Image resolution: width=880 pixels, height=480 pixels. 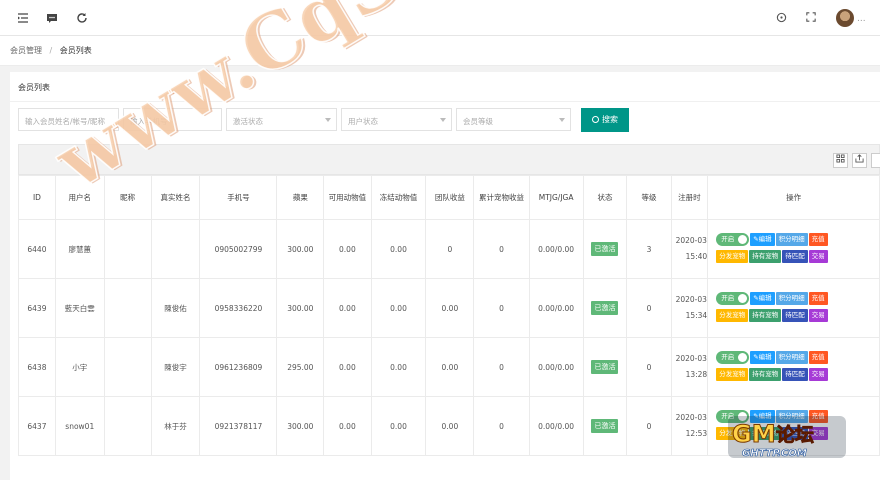 I want to click on cell-status: 已激活, so click(x=605, y=249).